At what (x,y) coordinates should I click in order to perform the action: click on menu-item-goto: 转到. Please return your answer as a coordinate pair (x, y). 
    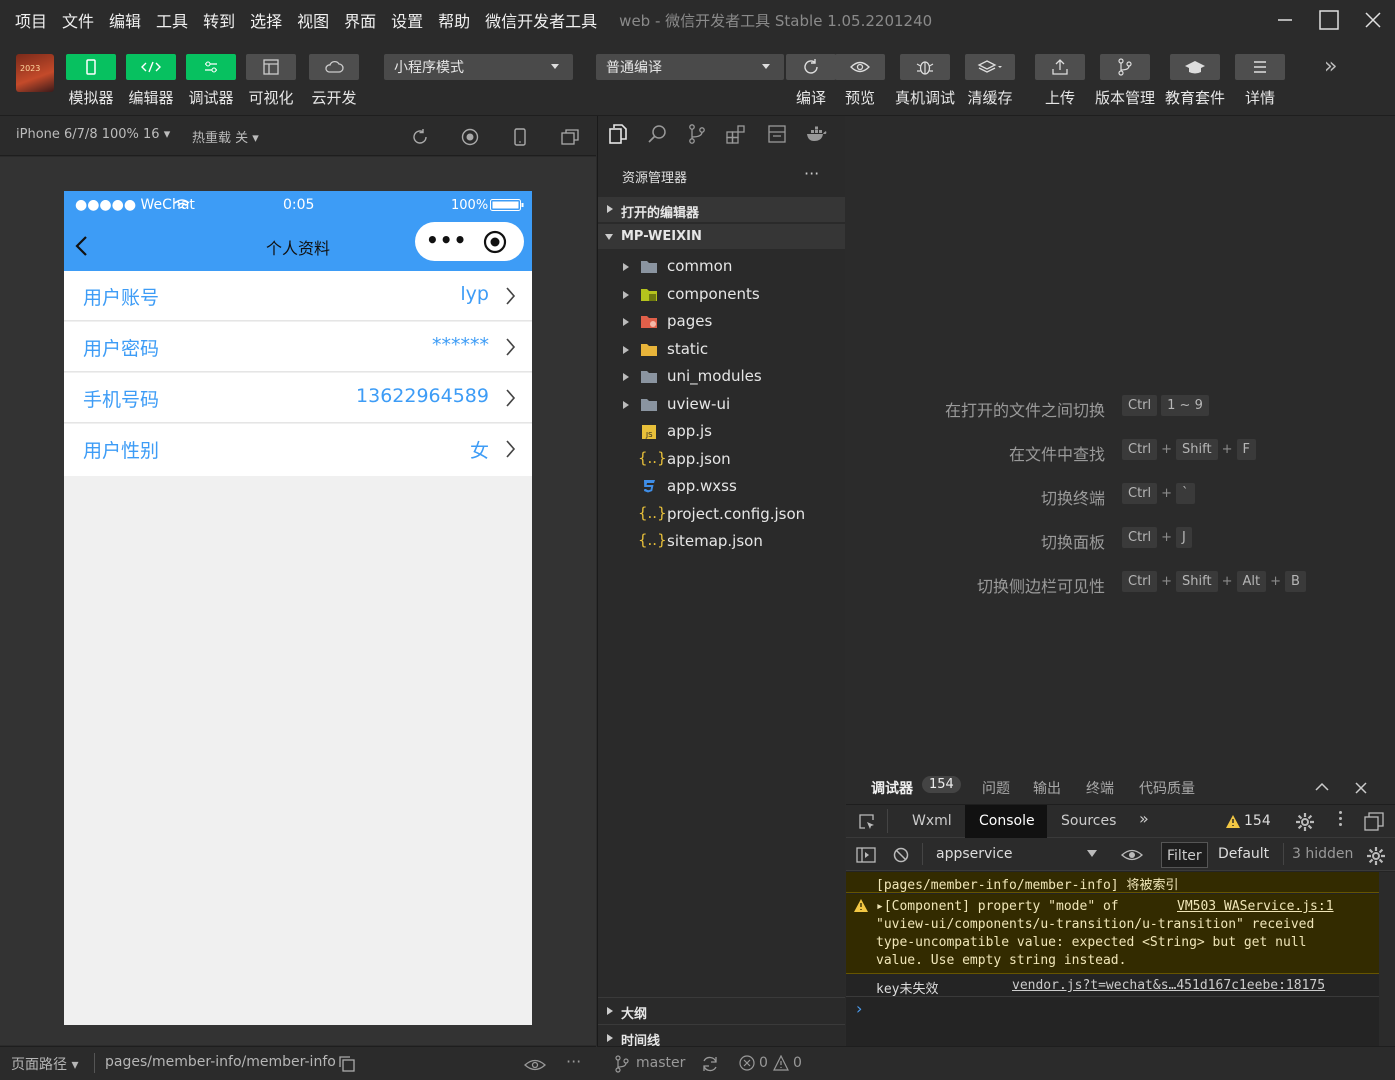
    Looking at the image, I should click on (219, 20).